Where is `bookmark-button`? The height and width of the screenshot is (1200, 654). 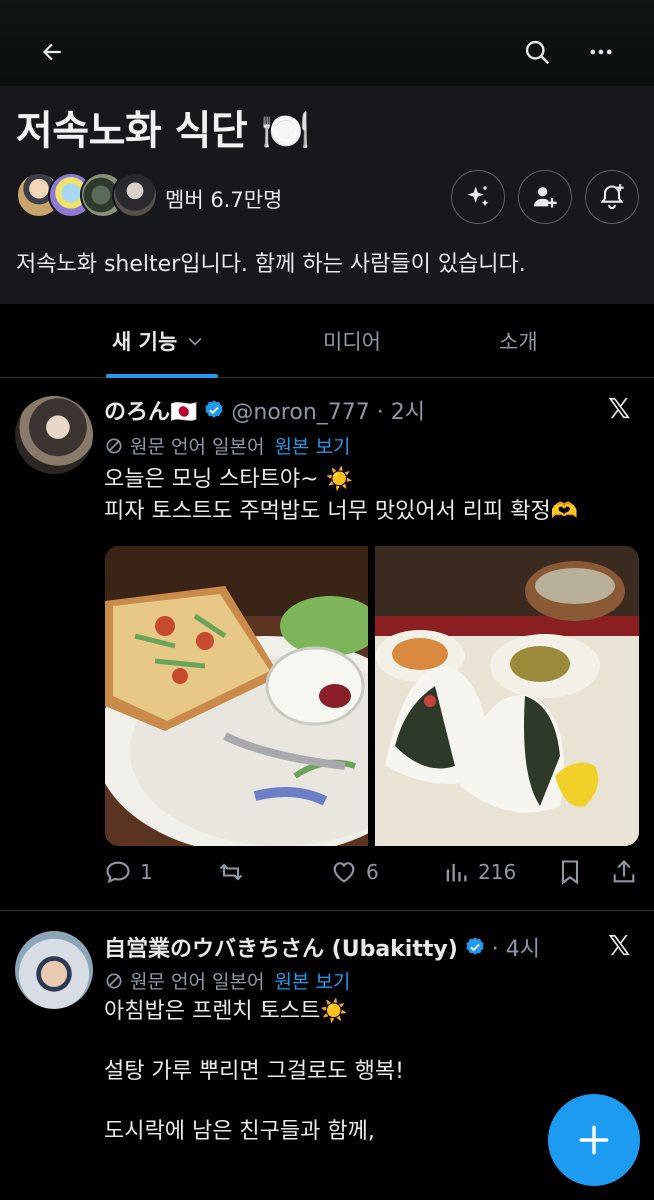 bookmark-button is located at coordinates (570, 872).